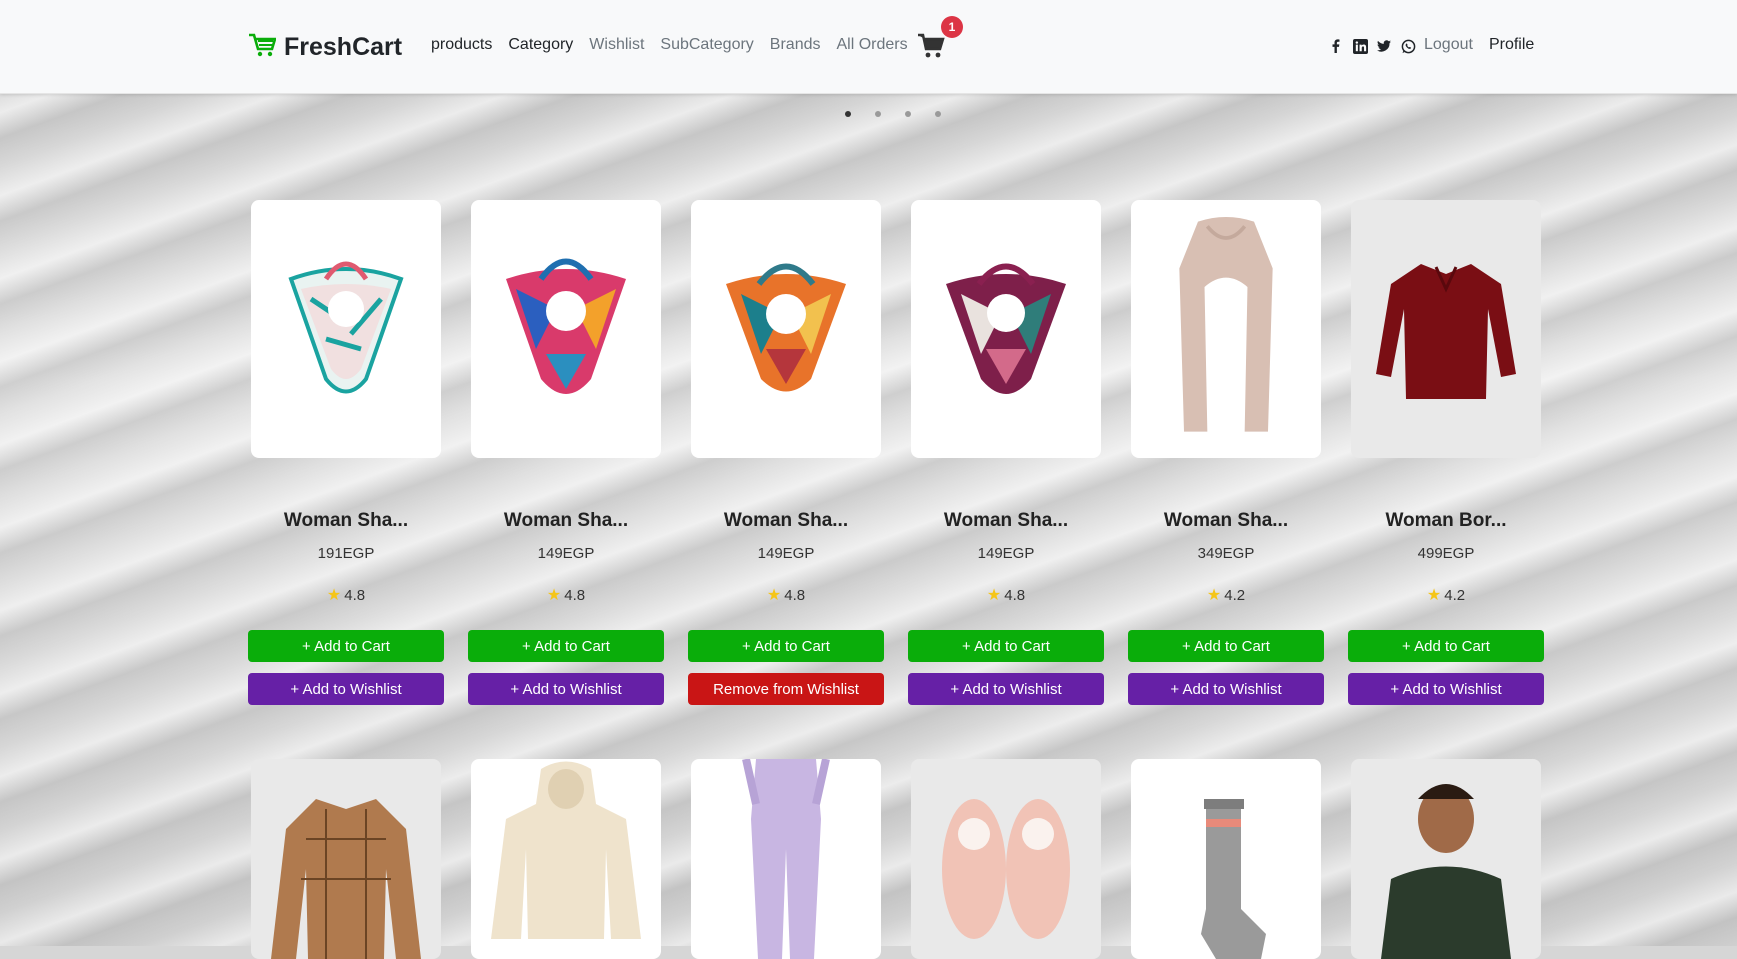 This screenshot has height=959, width=1737. Describe the element at coordinates (706, 45) in the screenshot. I see `nav-subcategory: SubCategory` at that location.